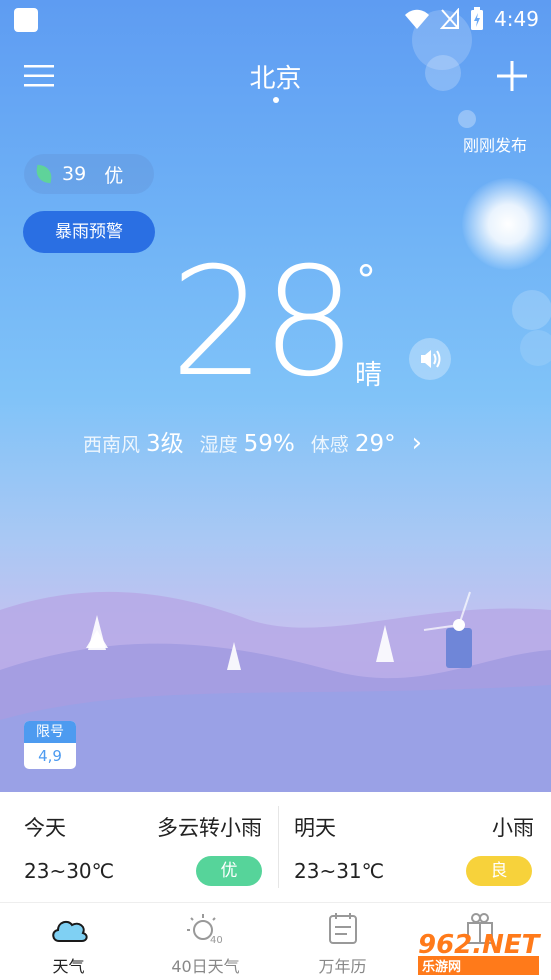  Describe the element at coordinates (229, 871) in the screenshot. I see `forecast-aqi-badge: 优` at that location.